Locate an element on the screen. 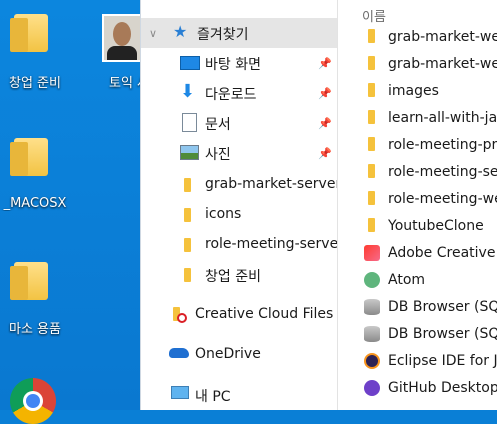 This screenshot has width=497, height=424. chevron-down-icon: ∨ is located at coordinates (153, 33).